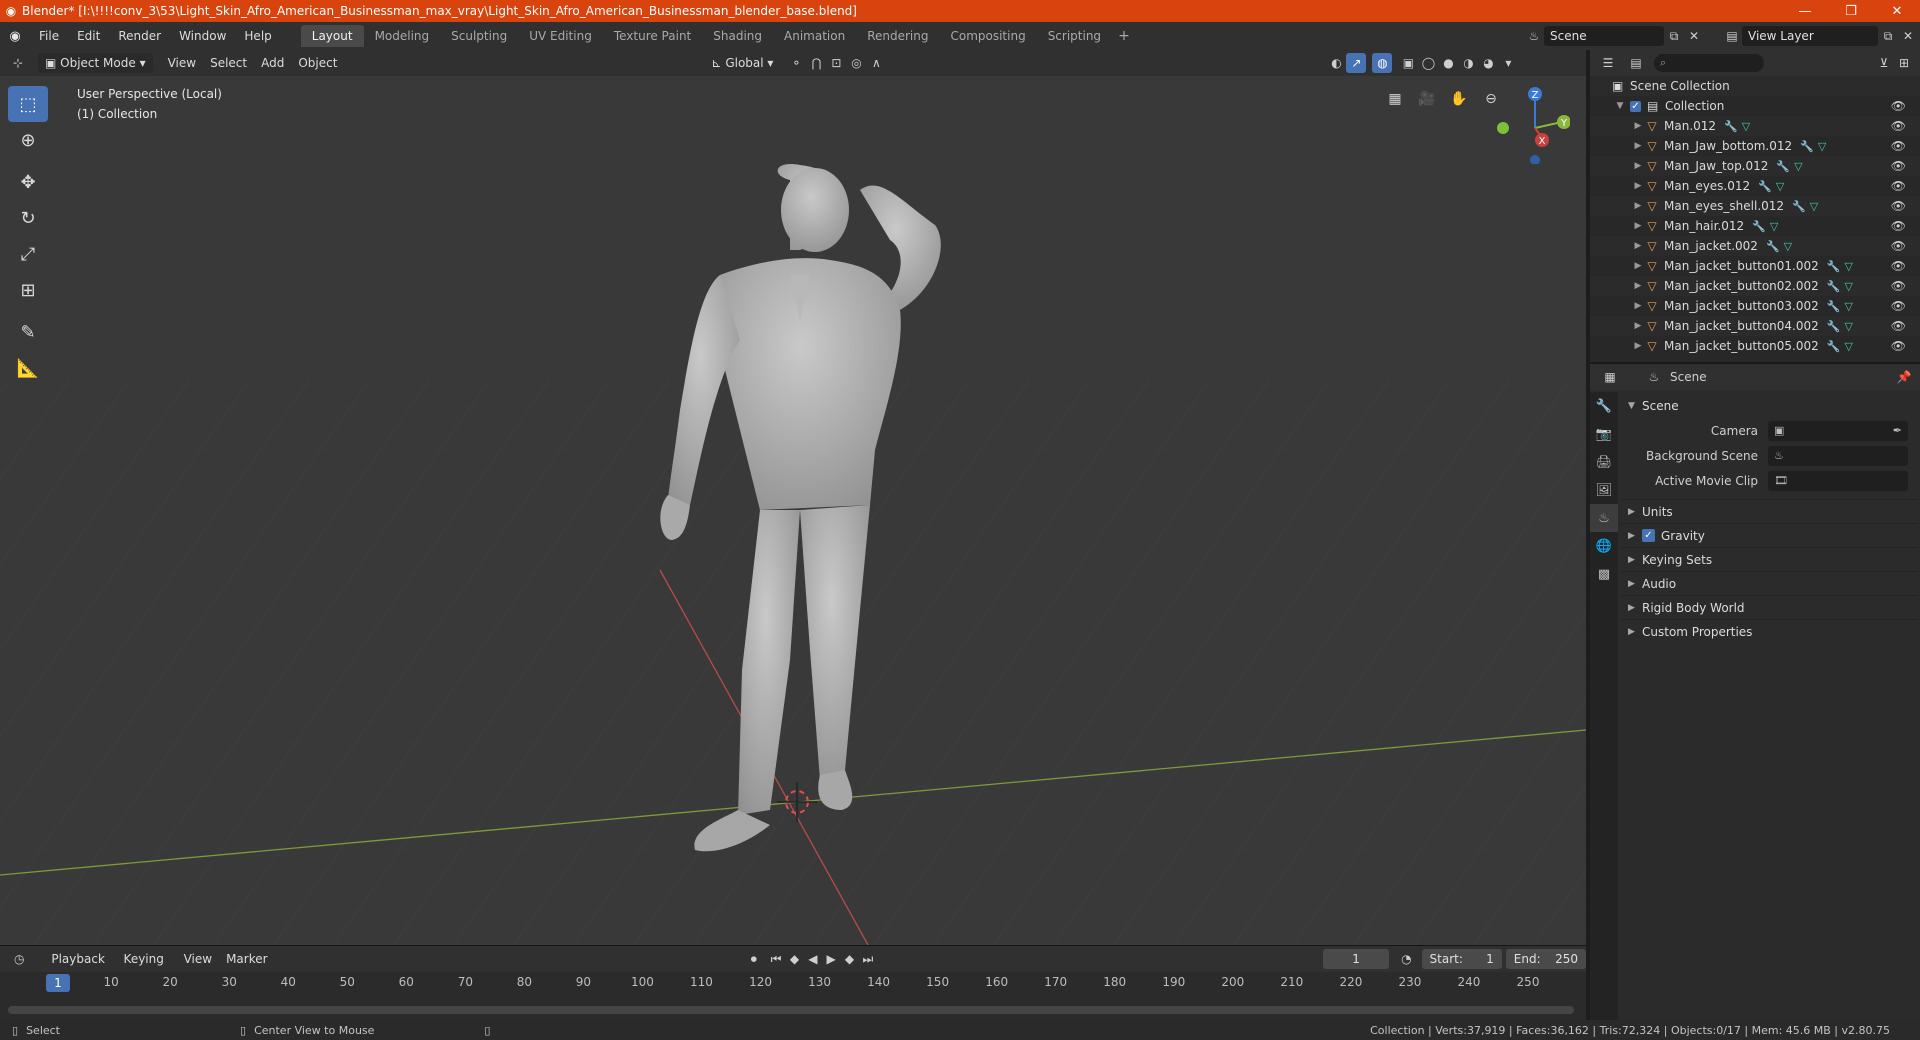 The height and width of the screenshot is (1040, 1920). I want to click on keying-sets-panel: ▶ Keying Sets, so click(1769, 559).